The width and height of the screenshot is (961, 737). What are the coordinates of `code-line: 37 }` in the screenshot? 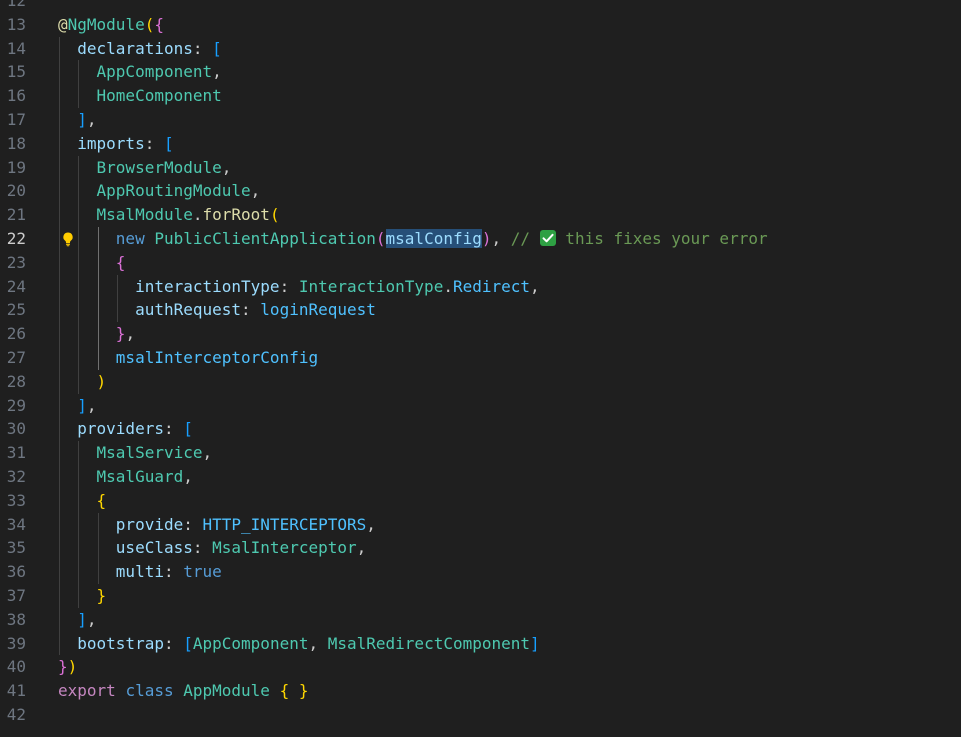 It's located at (480, 596).